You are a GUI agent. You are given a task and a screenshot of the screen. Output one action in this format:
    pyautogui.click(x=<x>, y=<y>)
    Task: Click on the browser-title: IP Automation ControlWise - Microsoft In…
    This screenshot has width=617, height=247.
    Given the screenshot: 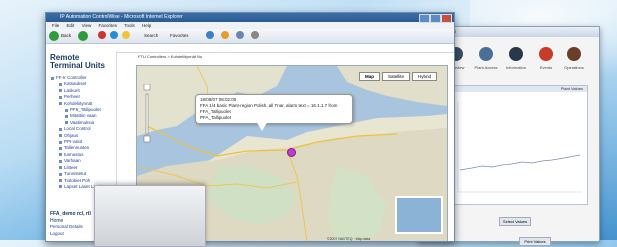 What is the action you would take?
    pyautogui.click(x=121, y=17)
    